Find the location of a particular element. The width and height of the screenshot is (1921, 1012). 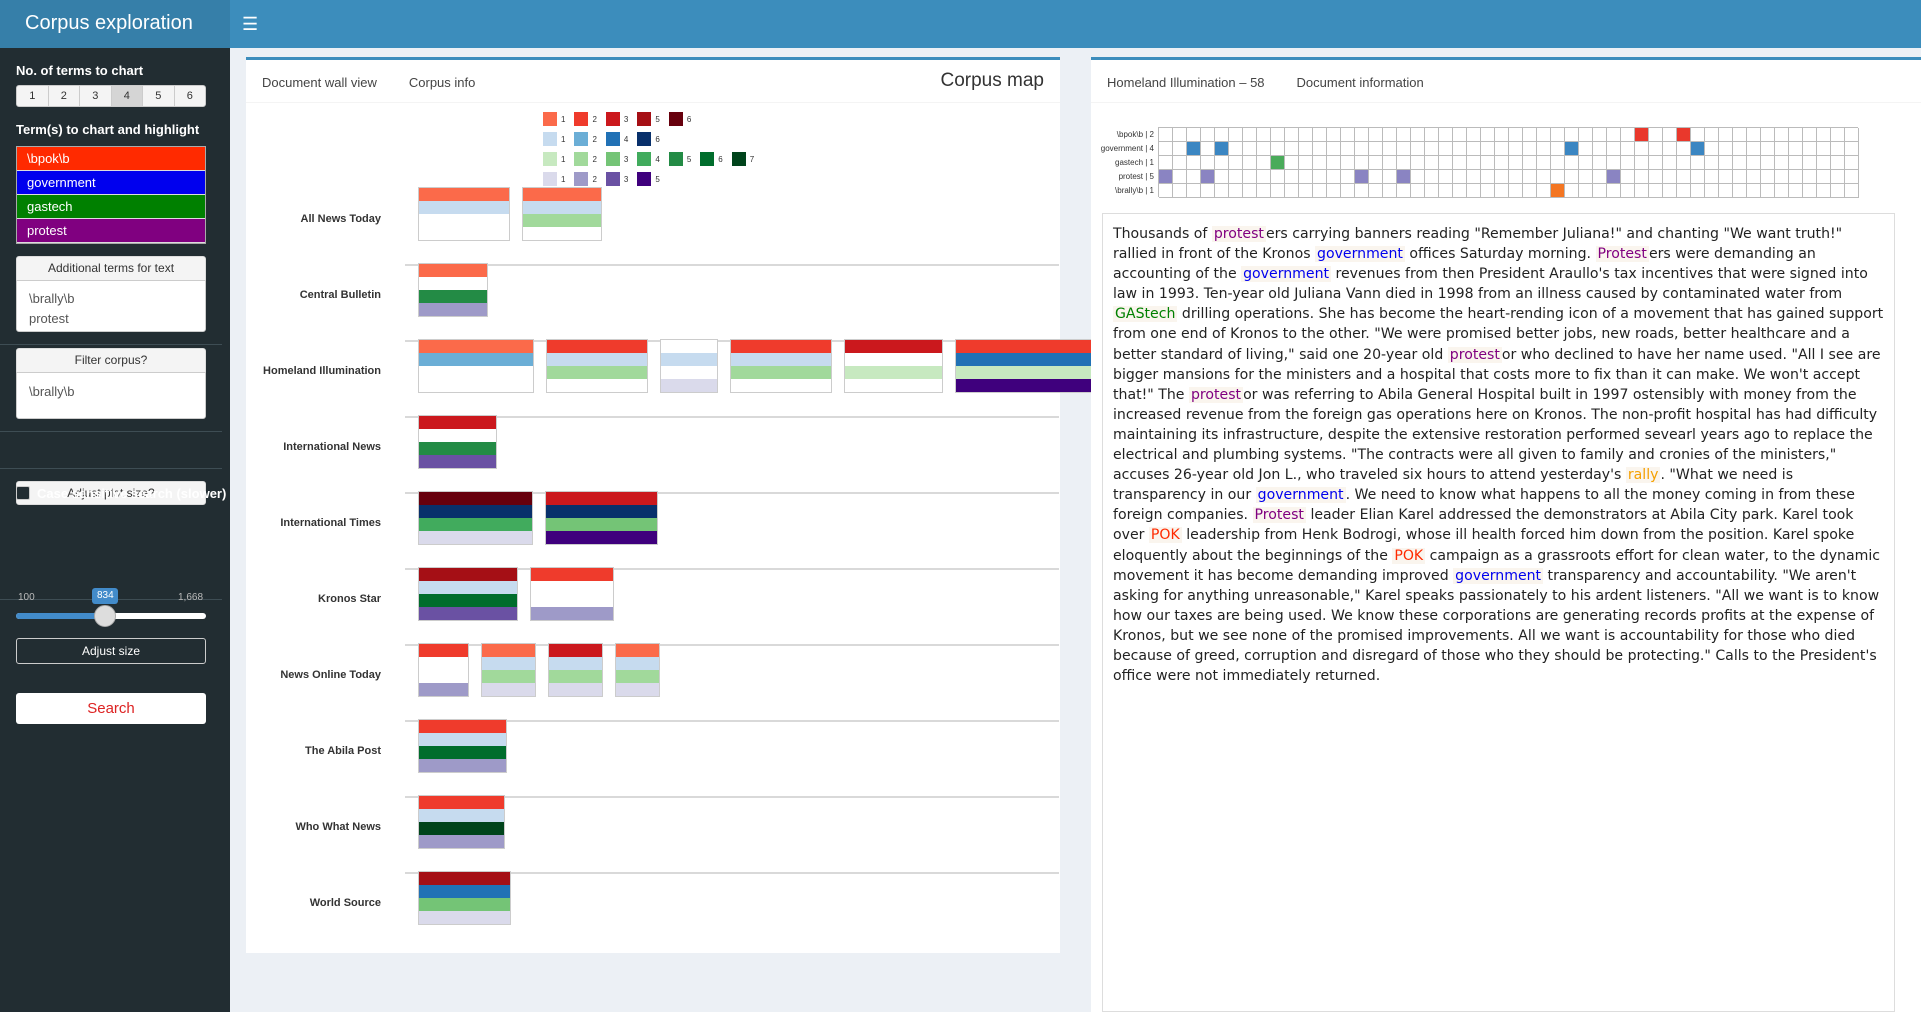

term-item: \bpok\b is located at coordinates (111, 159).